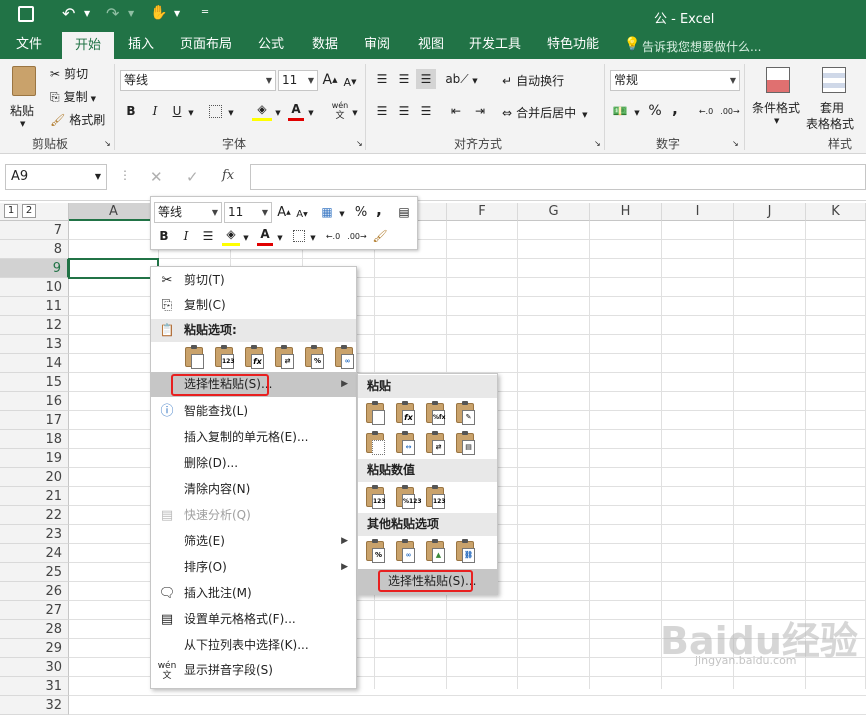 Image resolution: width=866 pixels, height=715 pixels. Describe the element at coordinates (34, 515) in the screenshot. I see `row-header: 22` at that location.